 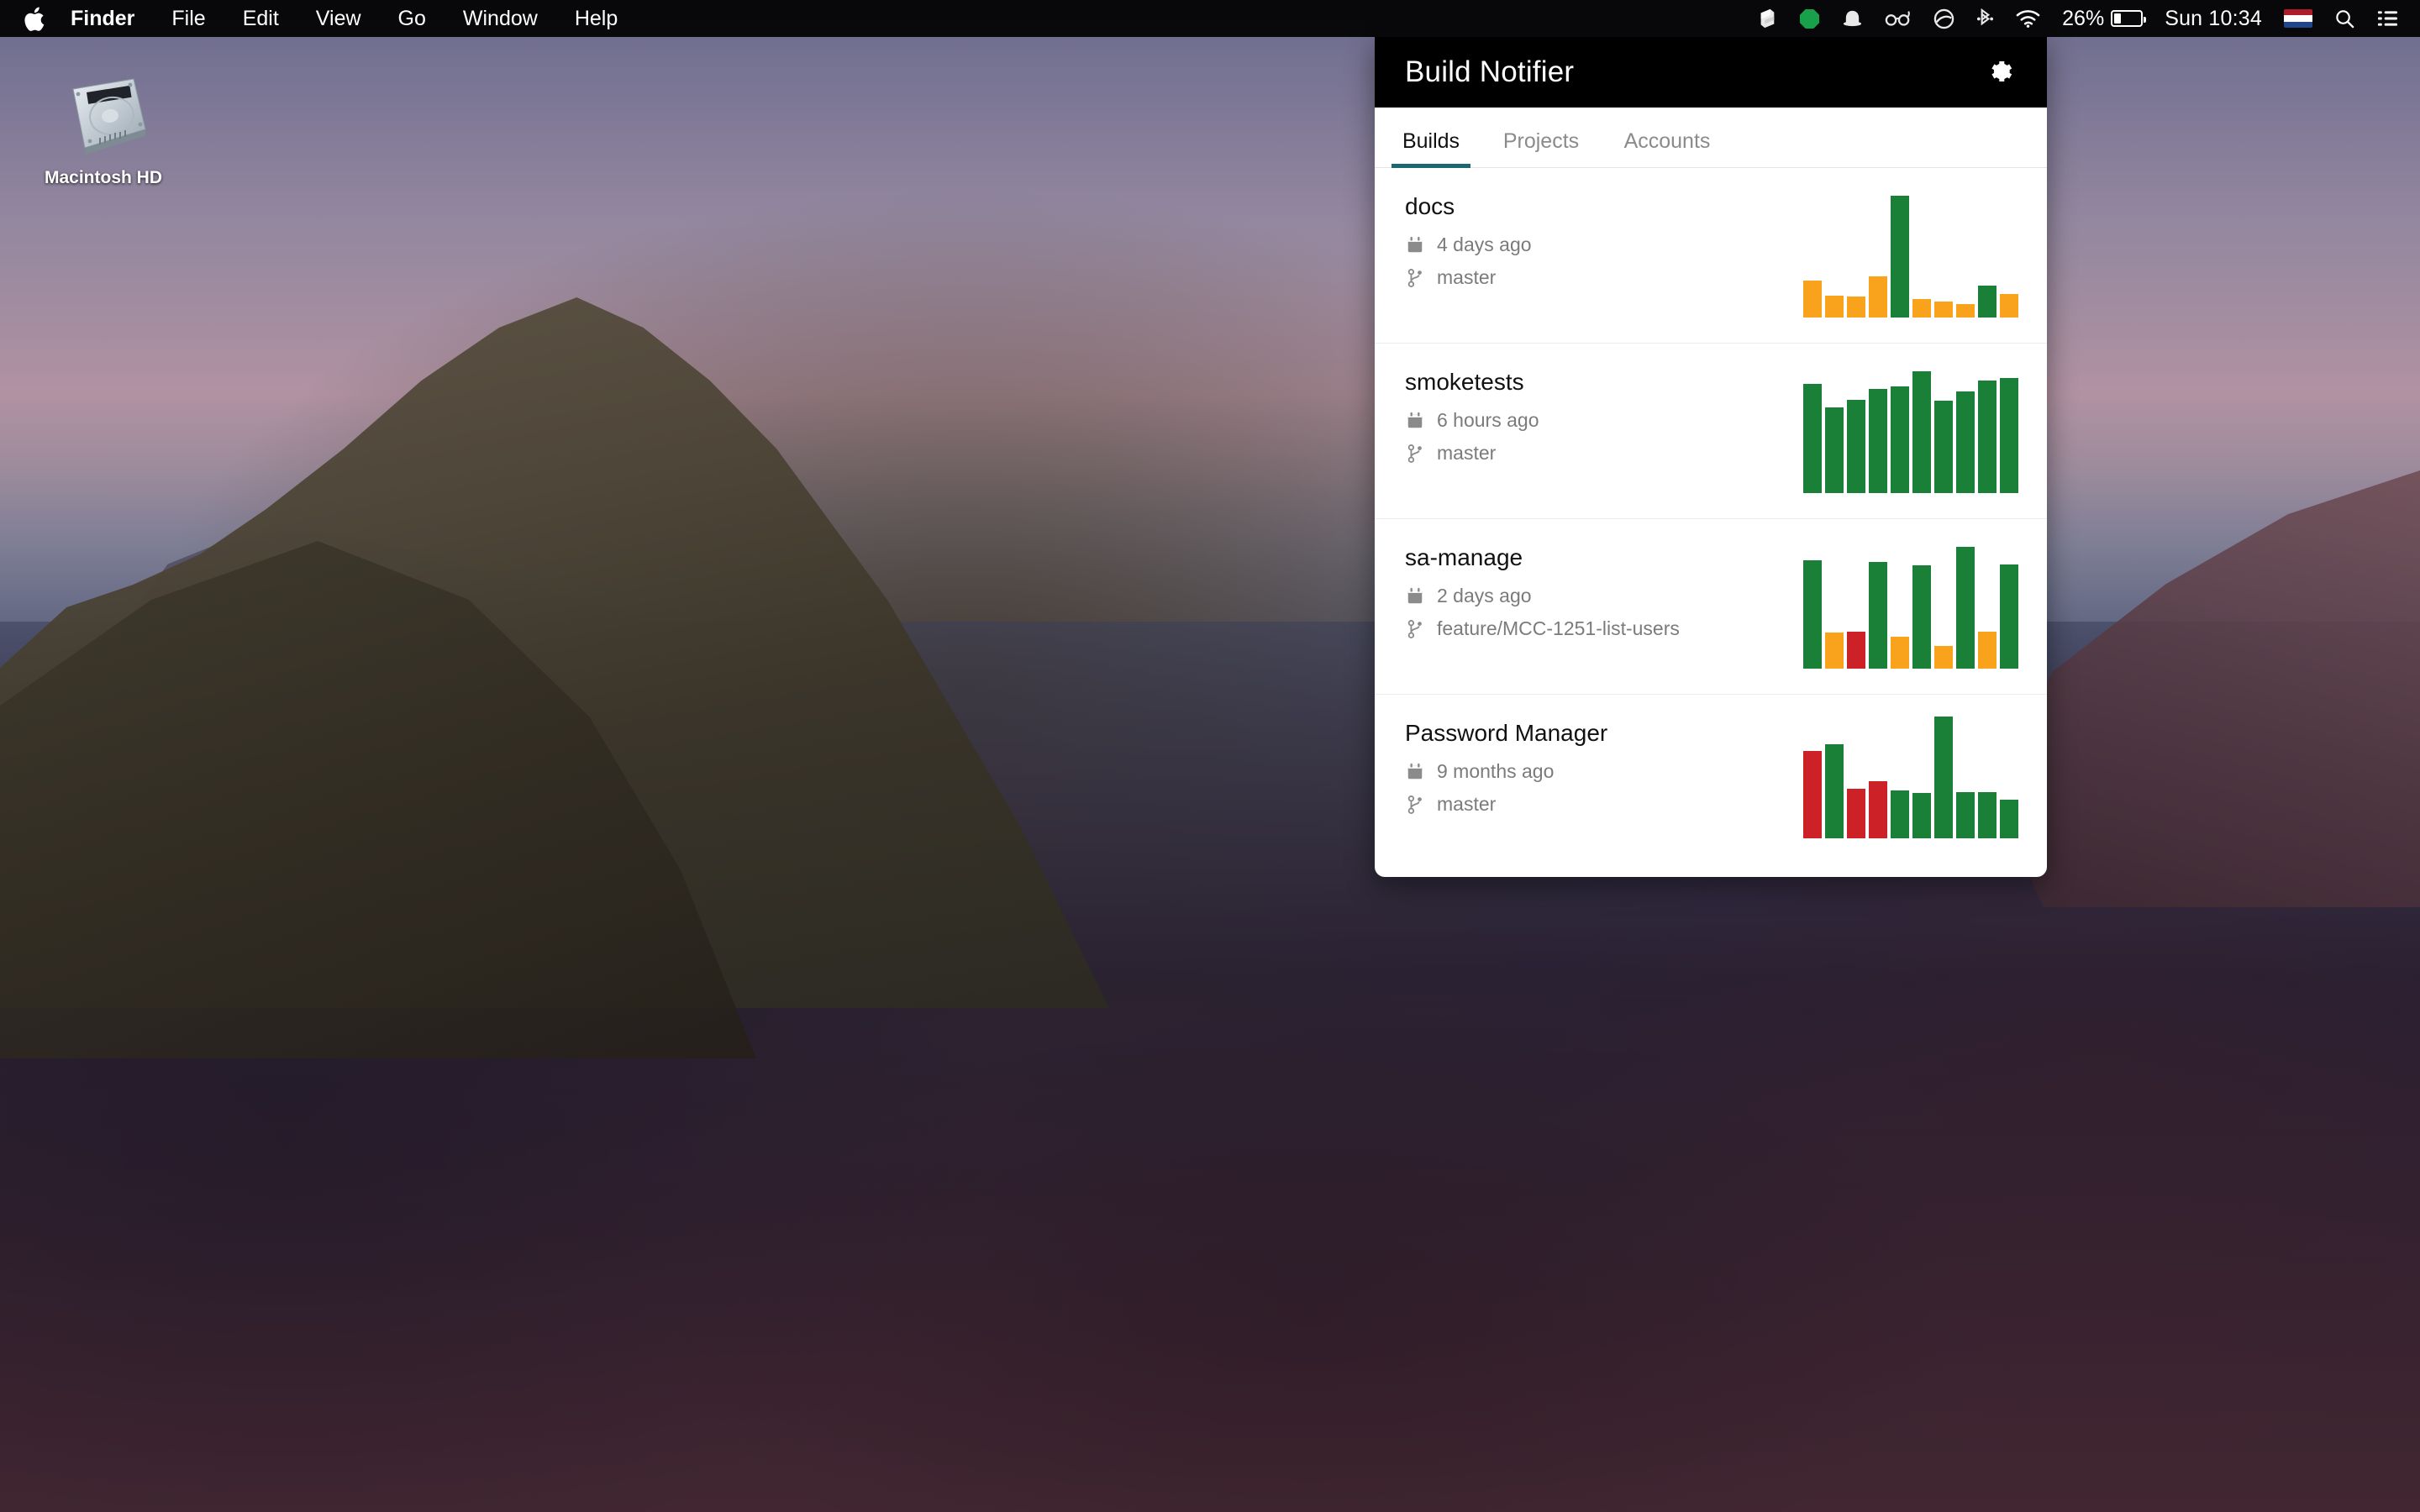 I want to click on tab-accounts: Accounts, so click(x=1667, y=148).